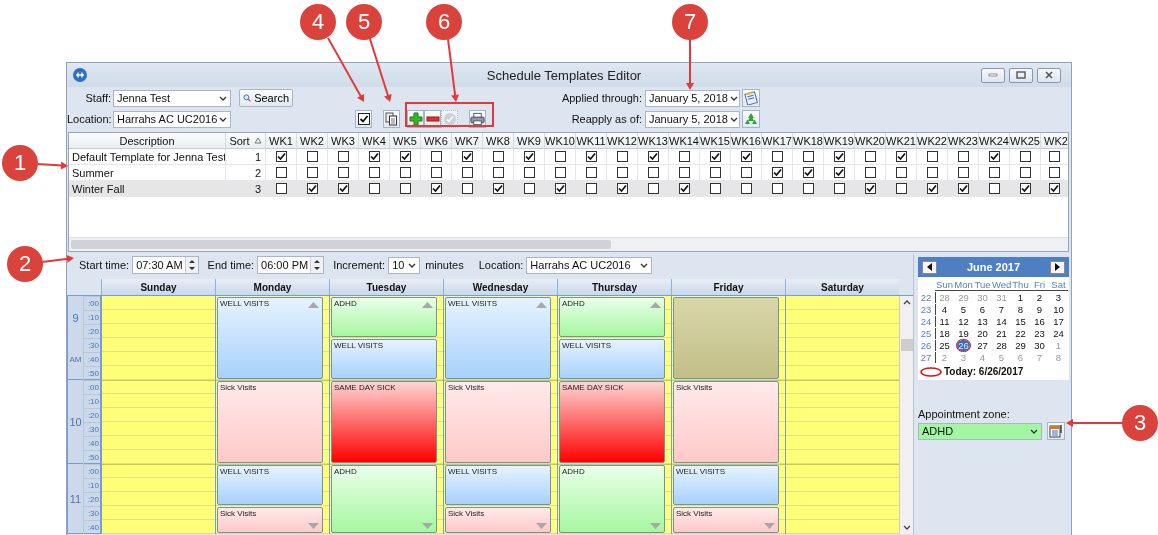 The width and height of the screenshot is (1158, 535). What do you see at coordinates (568, 189) in the screenshot?
I see `template-row: Winter Fall 3` at bounding box center [568, 189].